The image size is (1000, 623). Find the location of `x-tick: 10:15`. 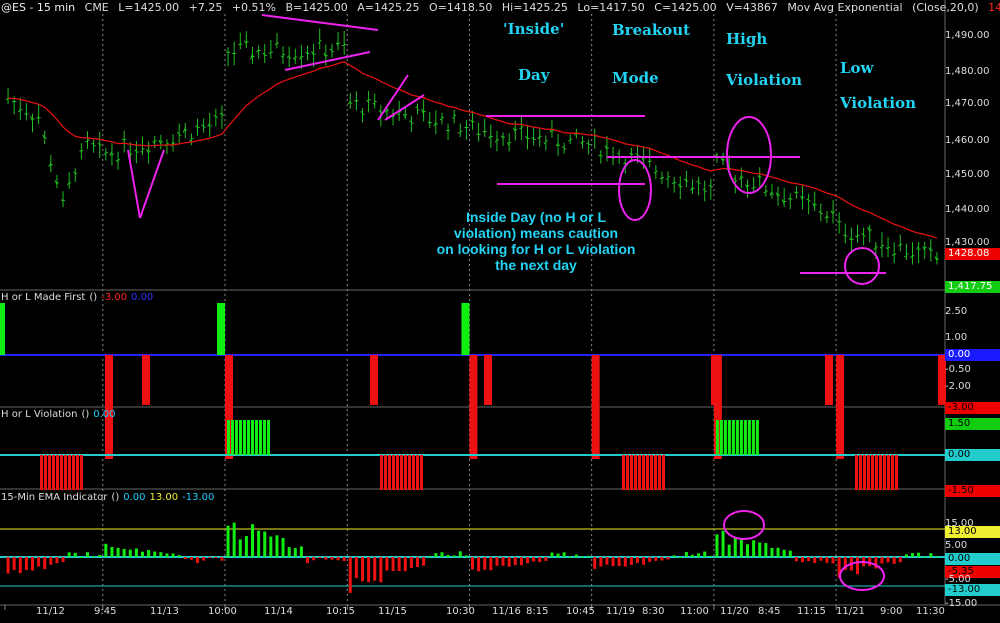

x-tick: 10:15 is located at coordinates (340, 611).